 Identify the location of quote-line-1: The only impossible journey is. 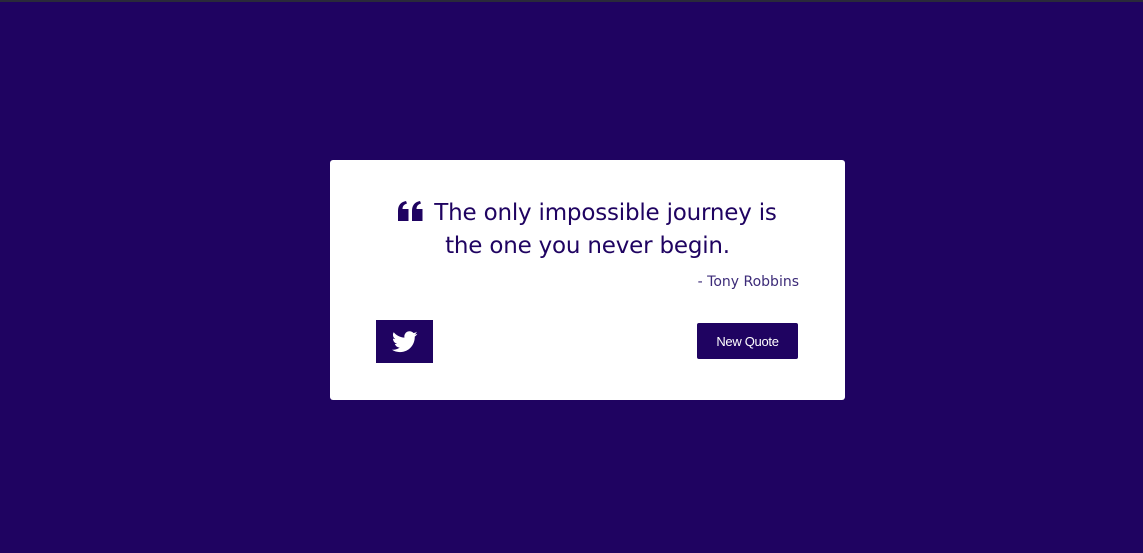
(605, 213).